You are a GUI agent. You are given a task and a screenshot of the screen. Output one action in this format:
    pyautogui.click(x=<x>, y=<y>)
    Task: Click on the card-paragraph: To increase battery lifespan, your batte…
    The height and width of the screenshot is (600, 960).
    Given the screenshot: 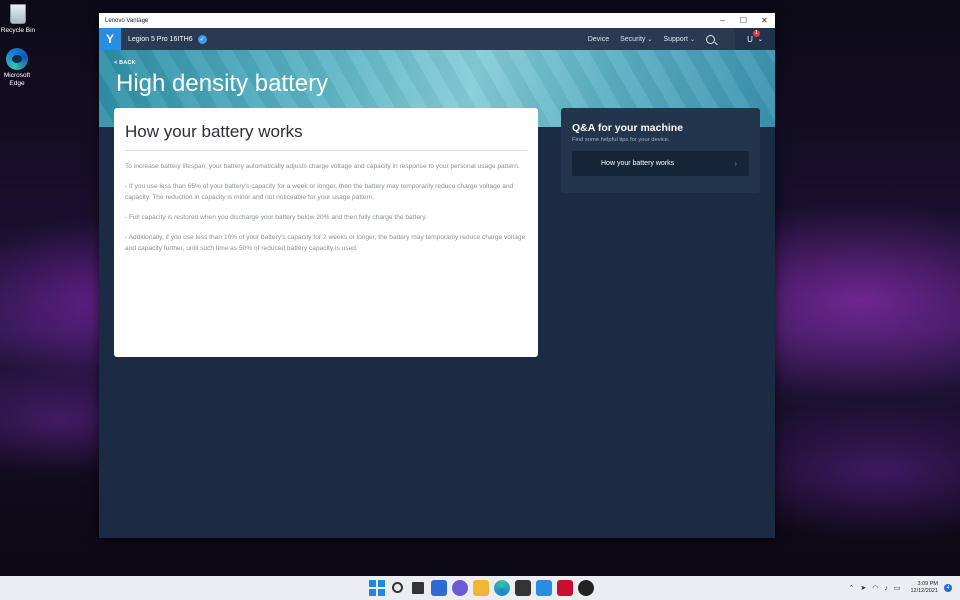 What is the action you would take?
    pyautogui.click(x=322, y=166)
    